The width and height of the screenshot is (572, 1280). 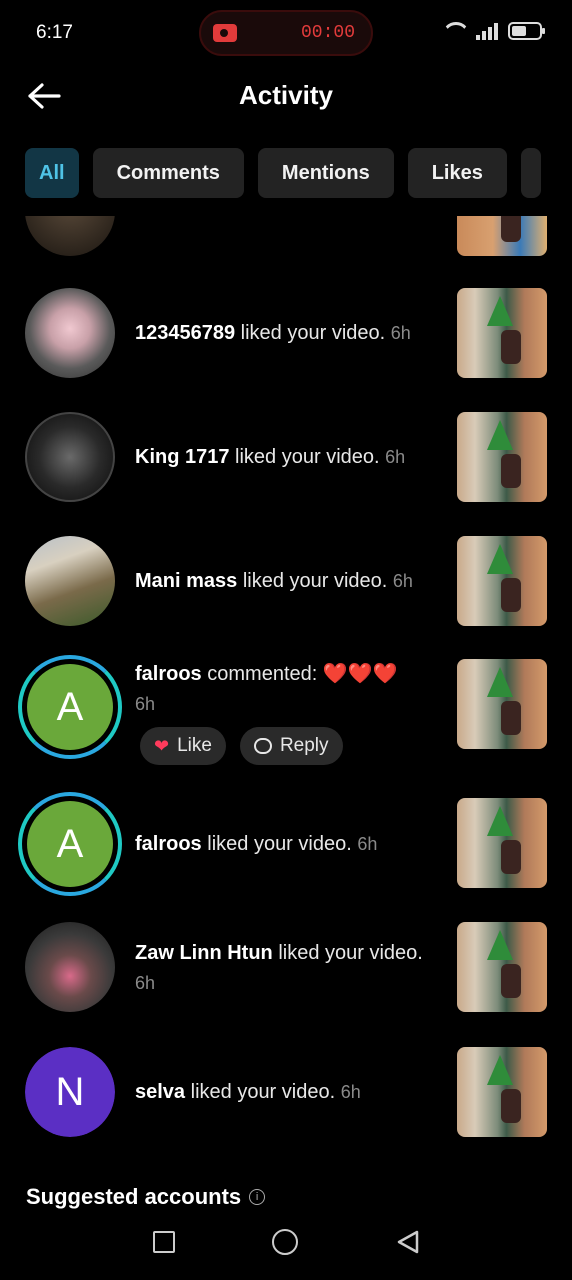 What do you see at coordinates (285, 1242) in the screenshot?
I see `home-button` at bounding box center [285, 1242].